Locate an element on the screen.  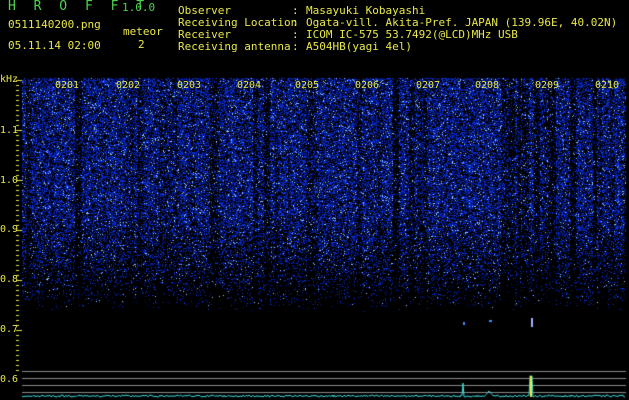
x-tick-label: 0202 is located at coordinates (128, 85).